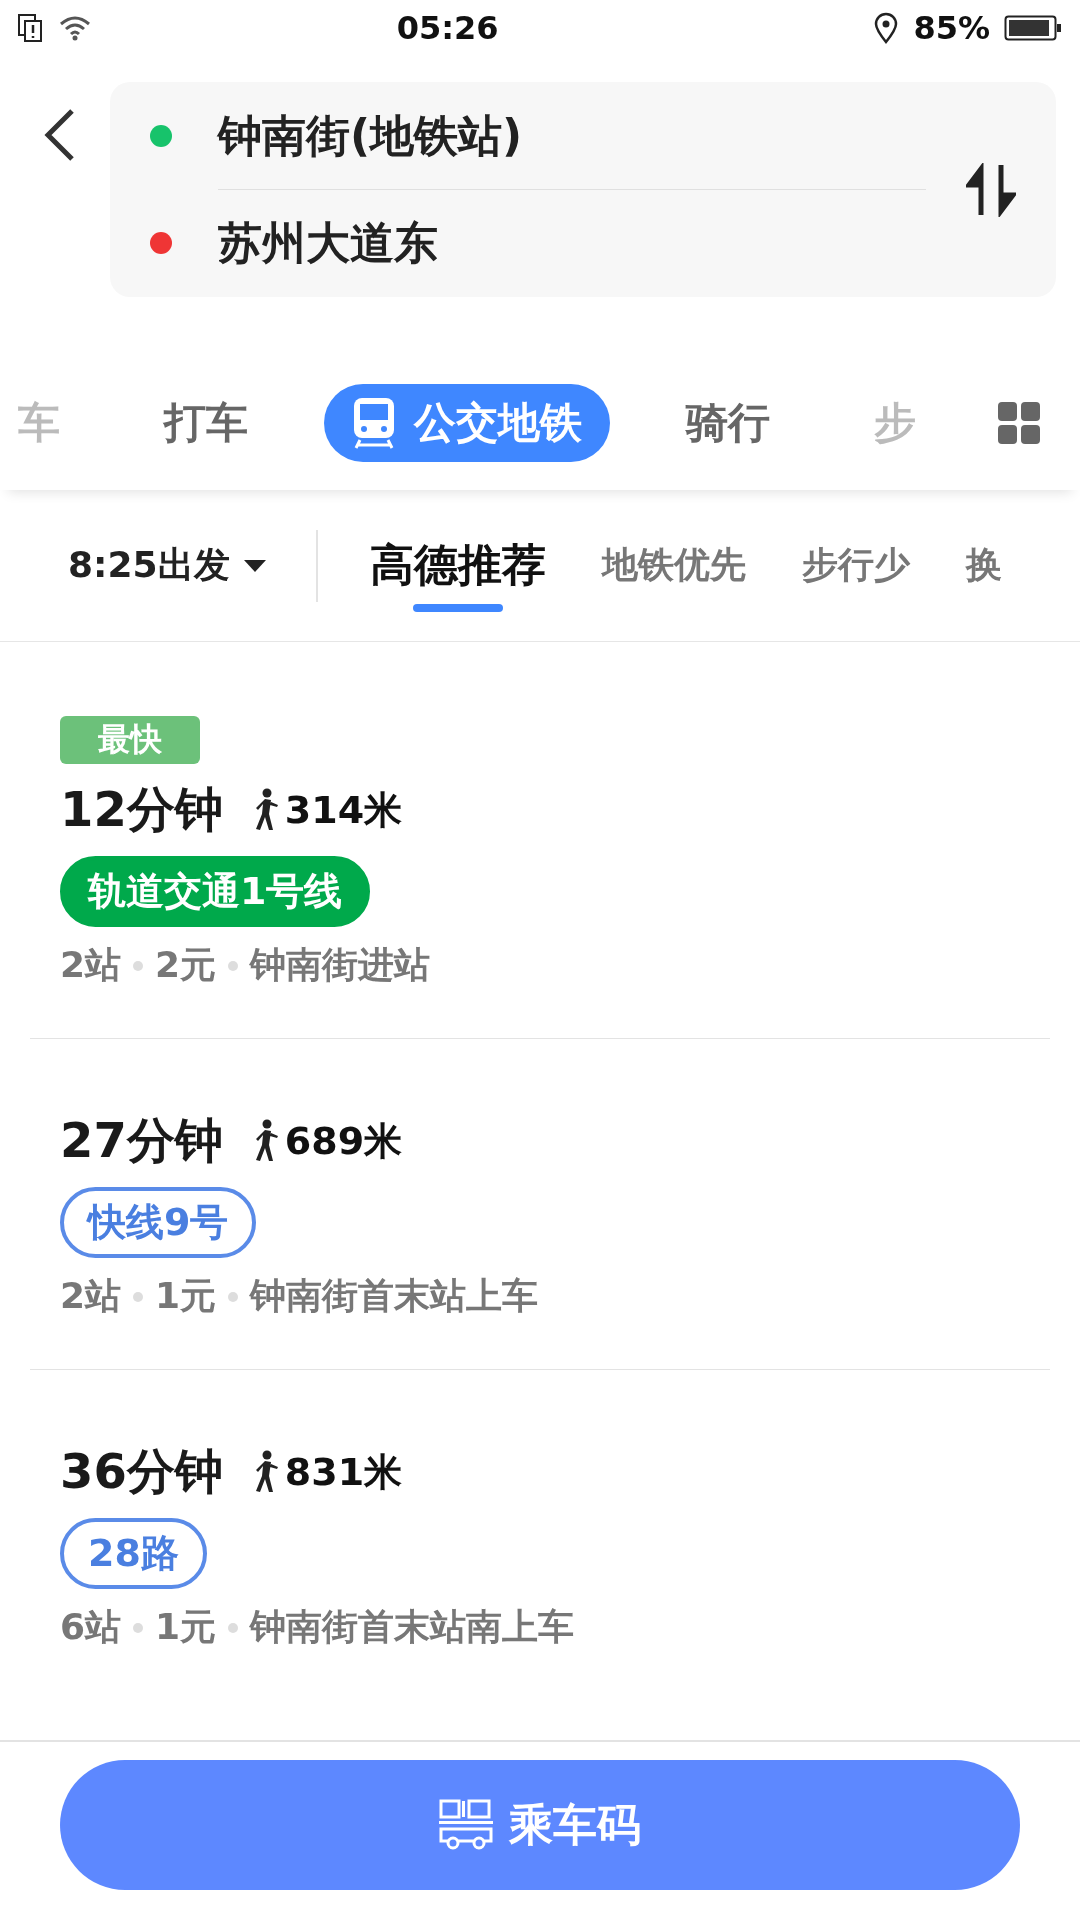 Image resolution: width=1080 pixels, height=1920 pixels. I want to click on metro-line-badge: 轨道交通1号线, so click(215, 891).